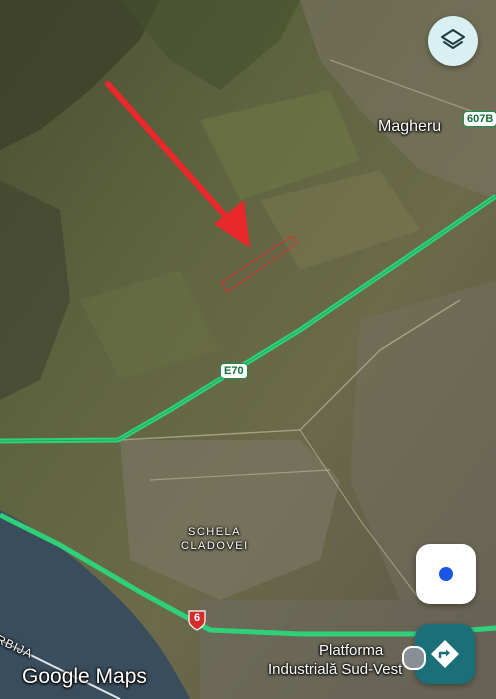 This screenshot has height=699, width=496. What do you see at coordinates (215, 532) in the screenshot?
I see `place-label-schela-line1: SCHELA` at bounding box center [215, 532].